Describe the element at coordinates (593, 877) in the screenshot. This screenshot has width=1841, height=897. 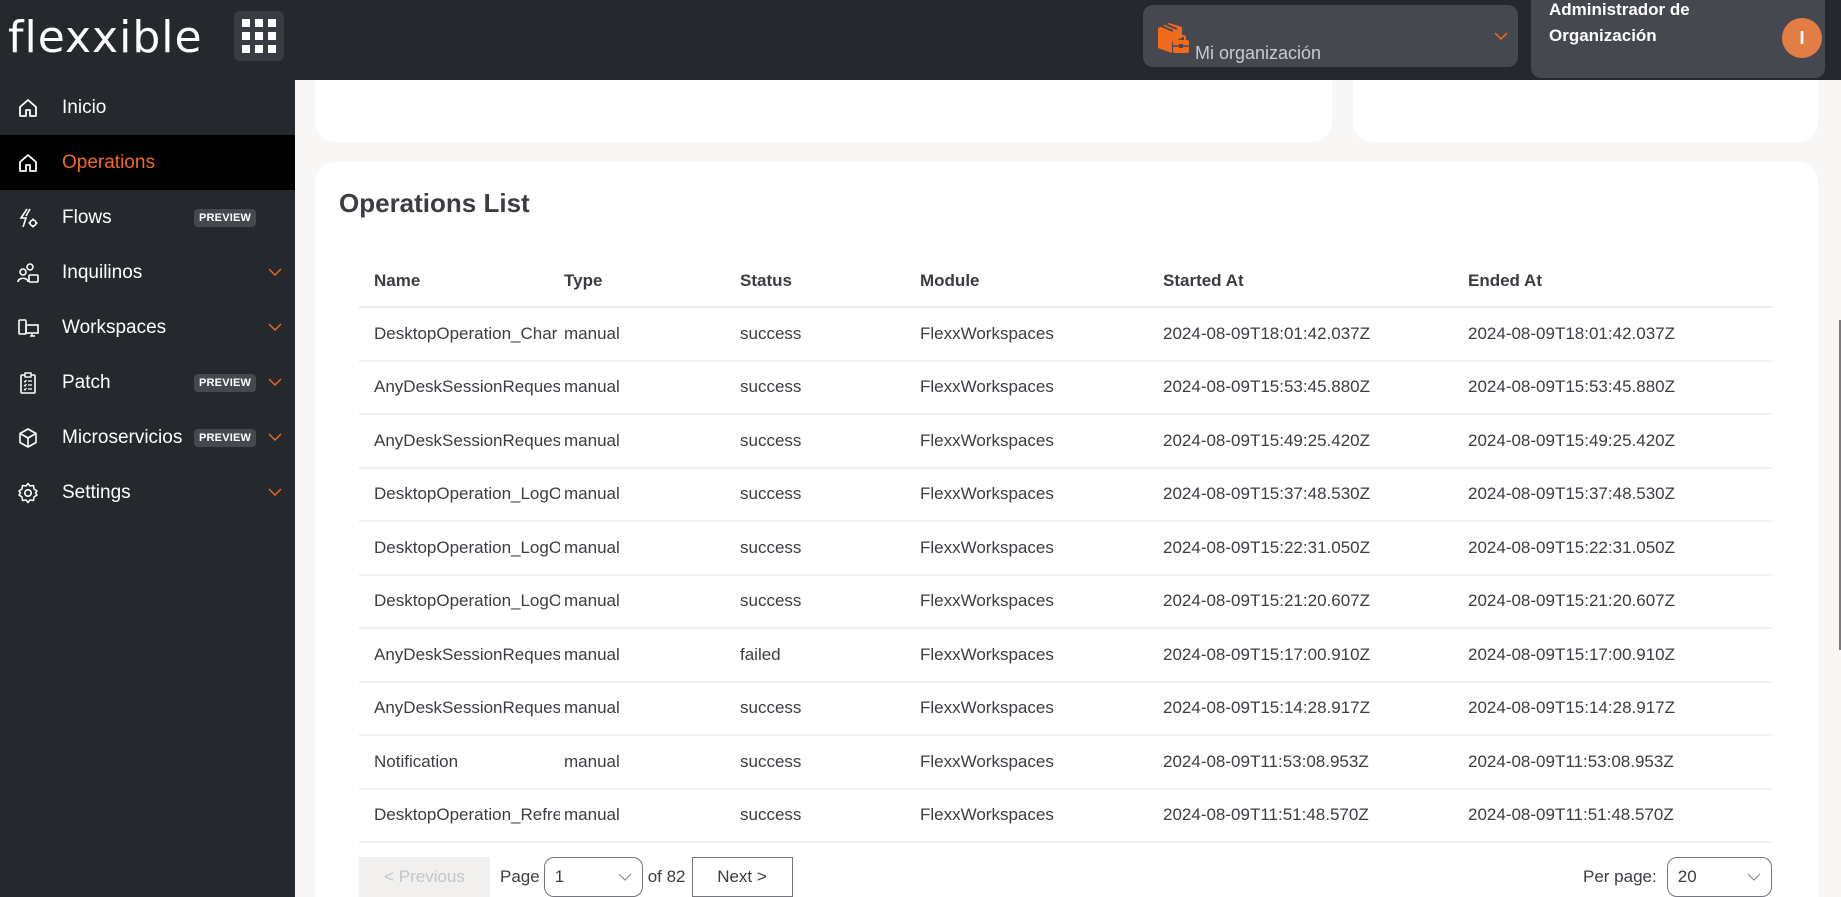
I see `page-select: 1` at that location.